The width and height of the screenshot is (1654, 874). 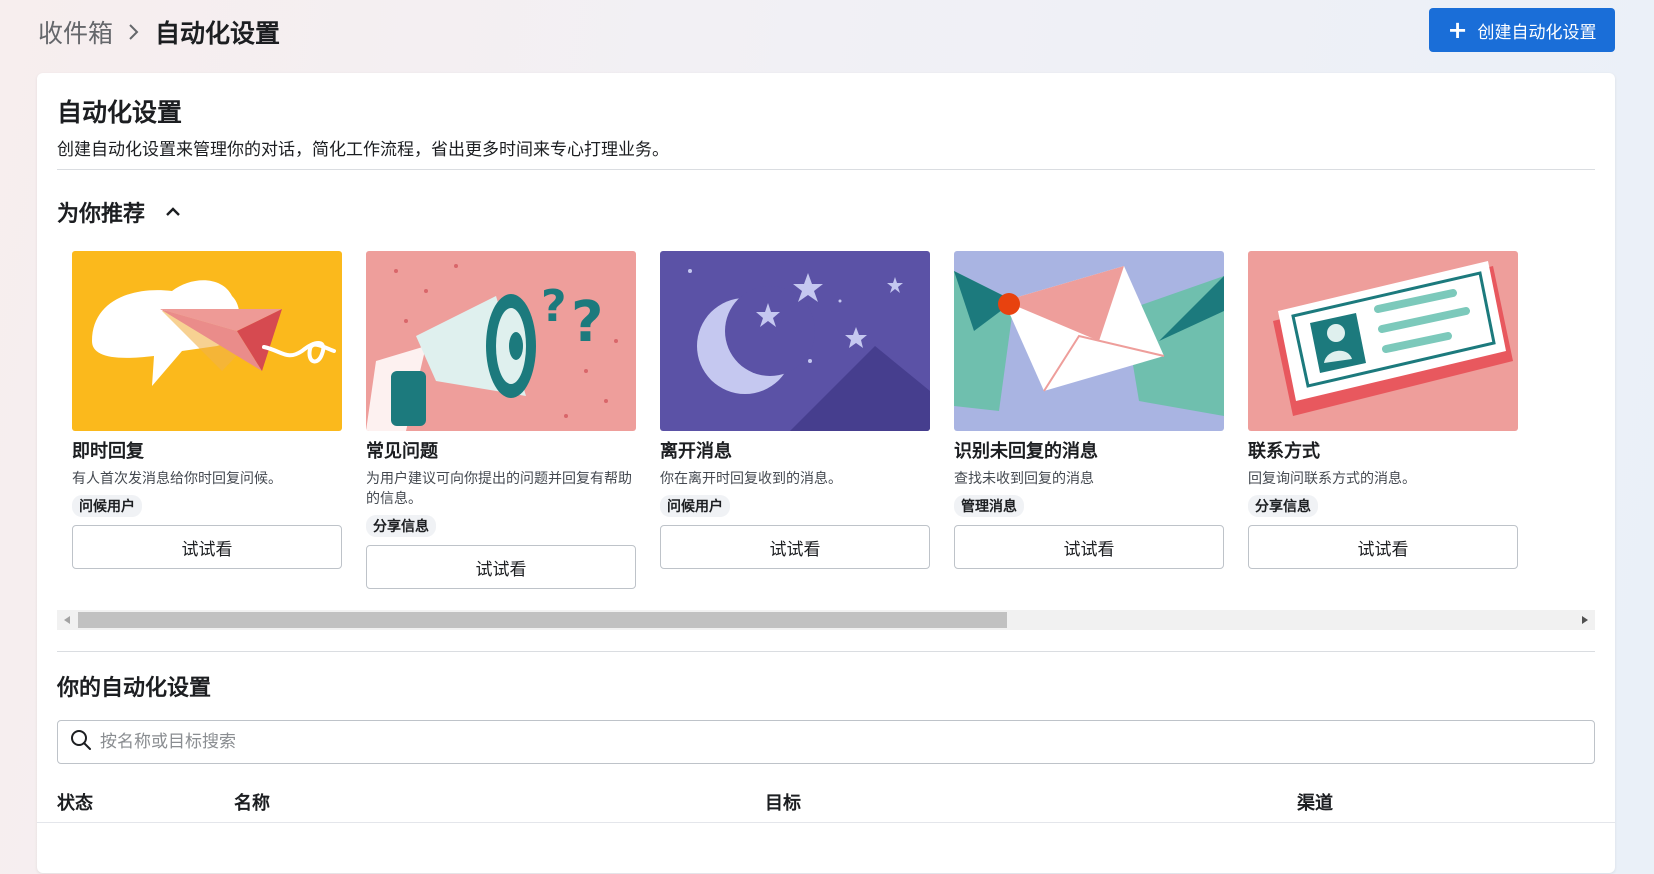 What do you see at coordinates (696, 451) in the screenshot?
I see `template-title: 离开消息` at bounding box center [696, 451].